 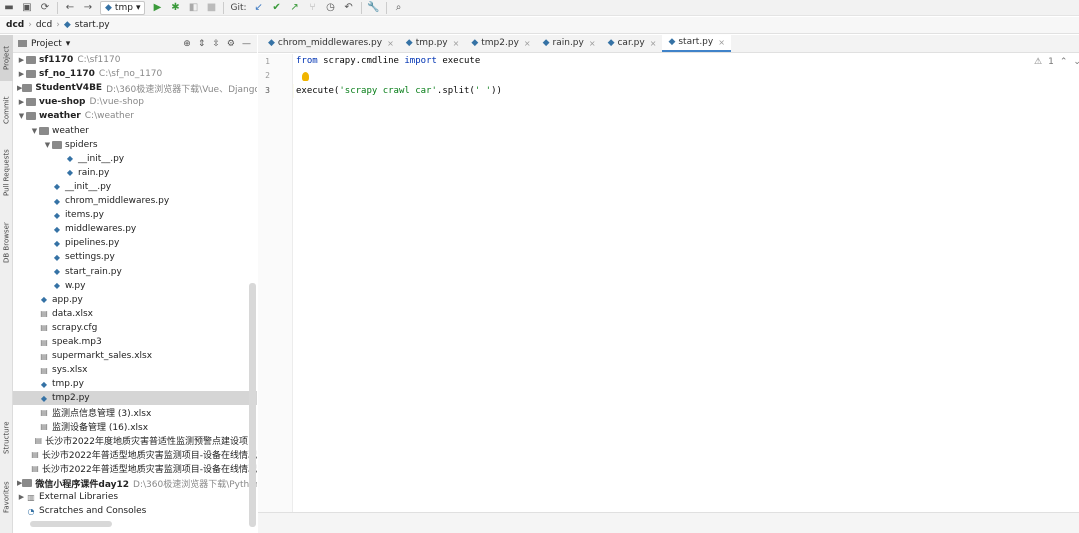 What do you see at coordinates (1064, 62) in the screenshot?
I see `chevron-up-icon: ⌃` at bounding box center [1064, 62].